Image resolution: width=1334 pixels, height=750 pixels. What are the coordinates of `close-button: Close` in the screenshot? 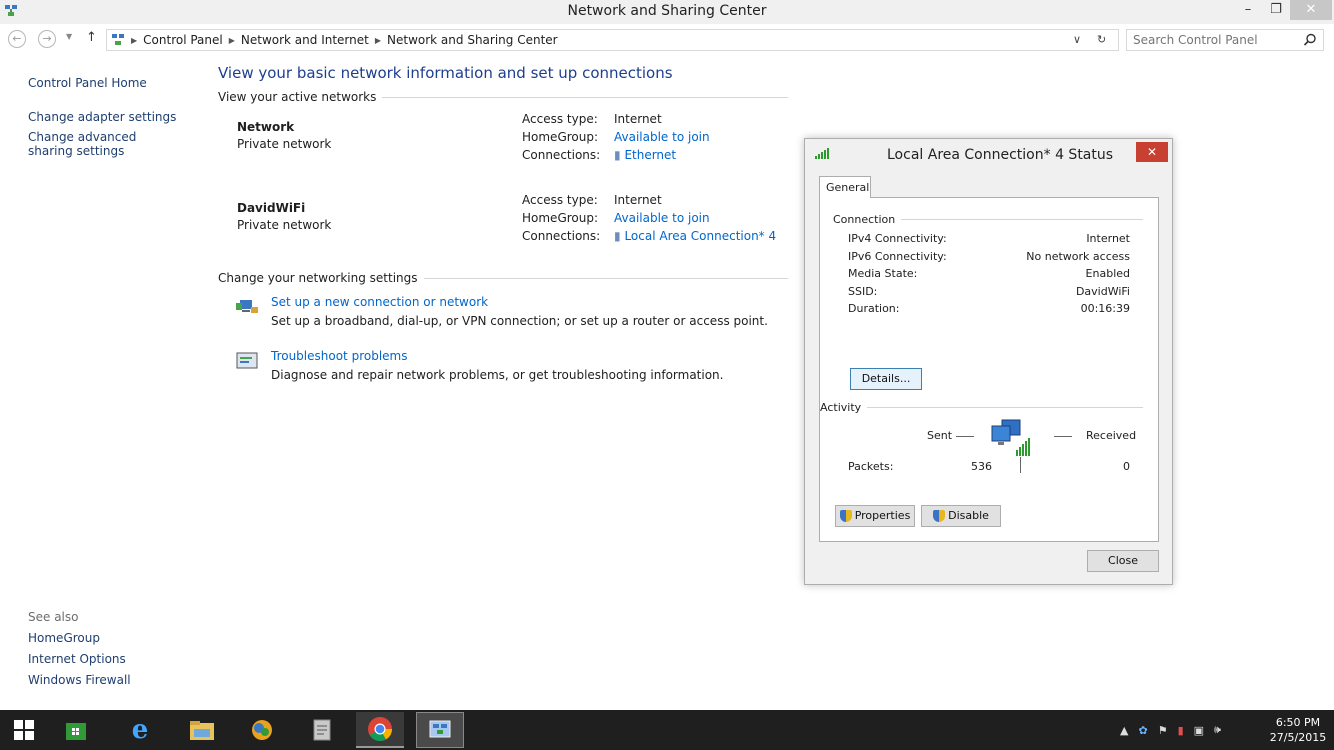 It's located at (1123, 561).